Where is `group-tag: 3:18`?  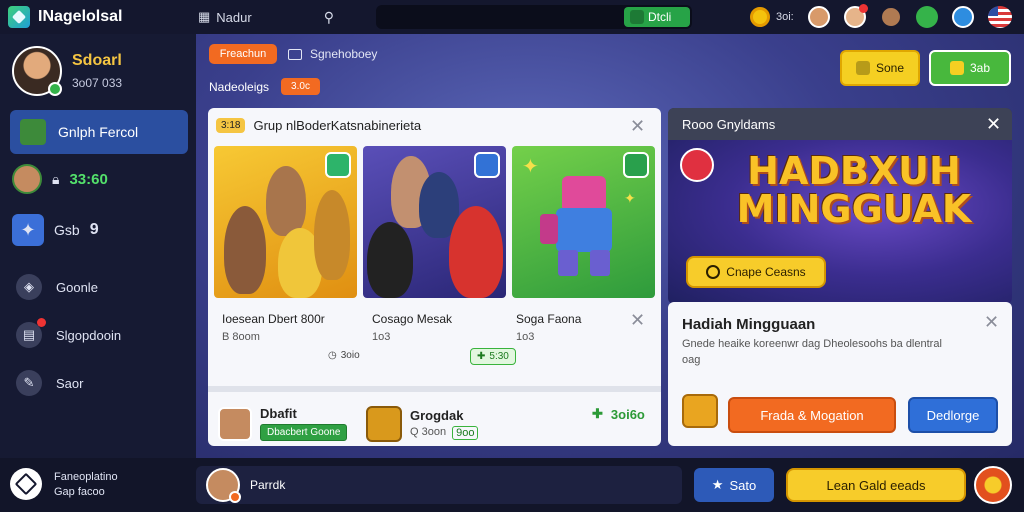
group-tag: 3:18 is located at coordinates (231, 125).